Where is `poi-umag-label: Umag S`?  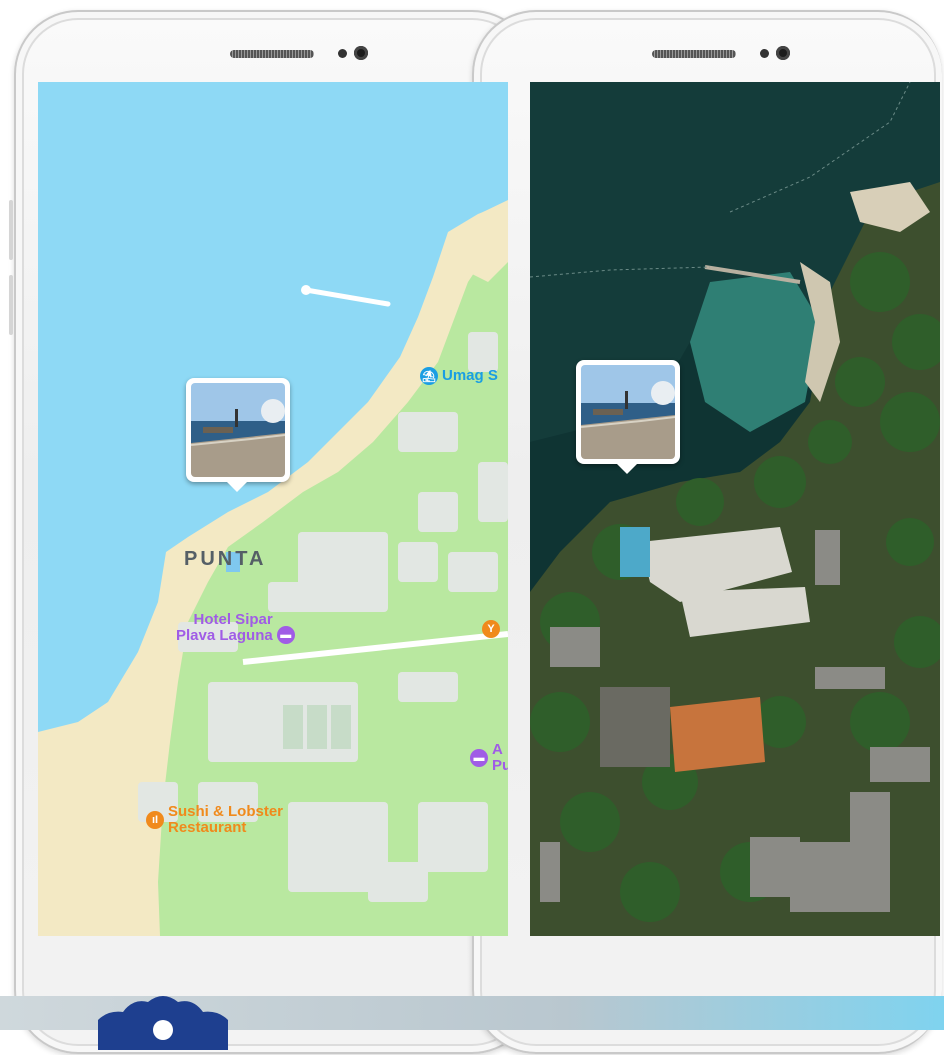
poi-umag-label: Umag S is located at coordinates (470, 375).